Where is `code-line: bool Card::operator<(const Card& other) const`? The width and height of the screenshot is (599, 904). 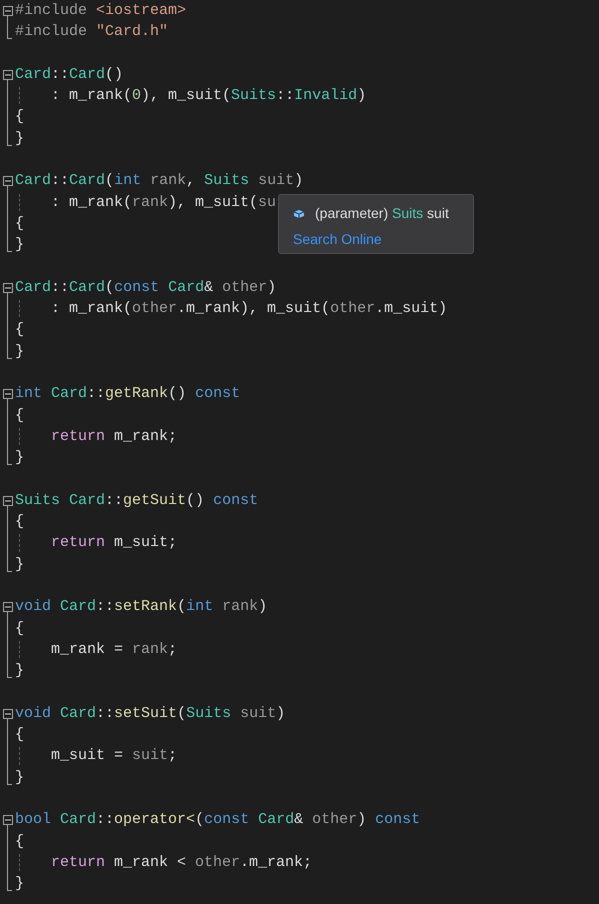 code-line: bool Card::operator<(const Card& other) const is located at coordinates (217, 820).